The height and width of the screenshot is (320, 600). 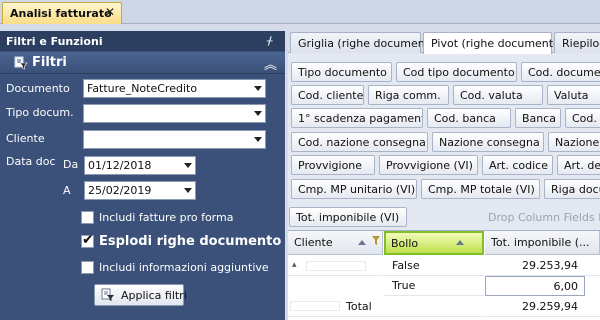 What do you see at coordinates (38, 88) in the screenshot?
I see `documento-label: Documento` at bounding box center [38, 88].